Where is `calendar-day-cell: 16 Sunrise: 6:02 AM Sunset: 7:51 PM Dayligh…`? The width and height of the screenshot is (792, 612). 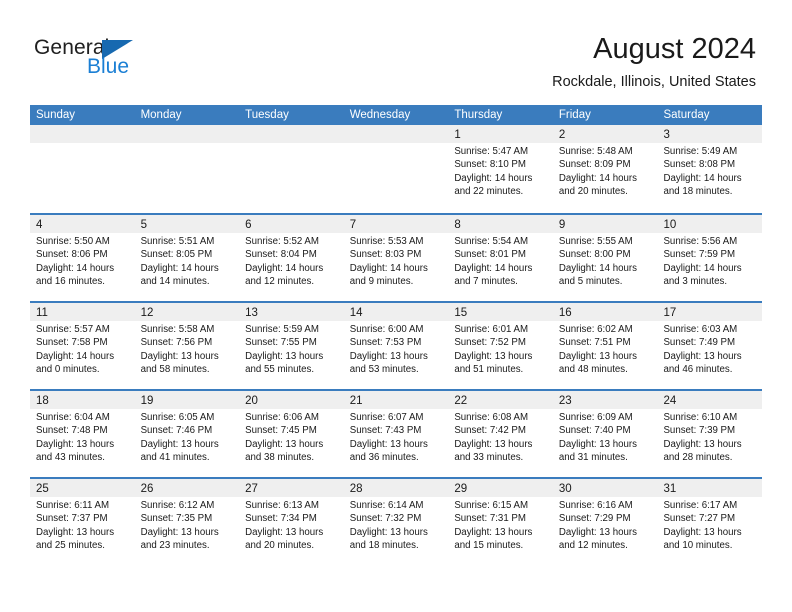 calendar-day-cell: 16 Sunrise: 6:02 AM Sunset: 7:51 PM Dayligh… is located at coordinates (605, 346).